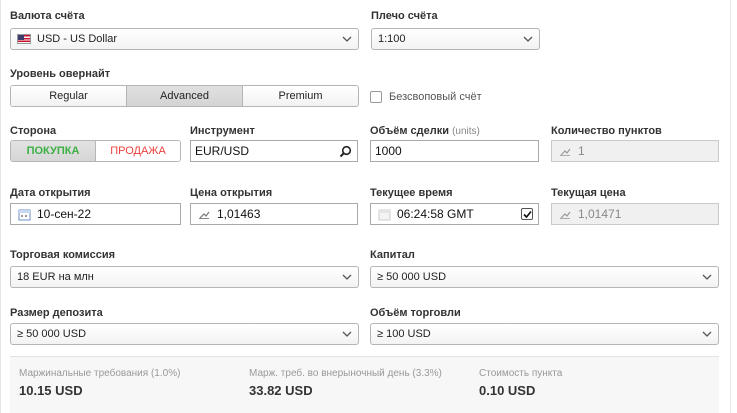  Describe the element at coordinates (95, 214) in the screenshot. I see `open-date-input: 10-сен-22` at that location.